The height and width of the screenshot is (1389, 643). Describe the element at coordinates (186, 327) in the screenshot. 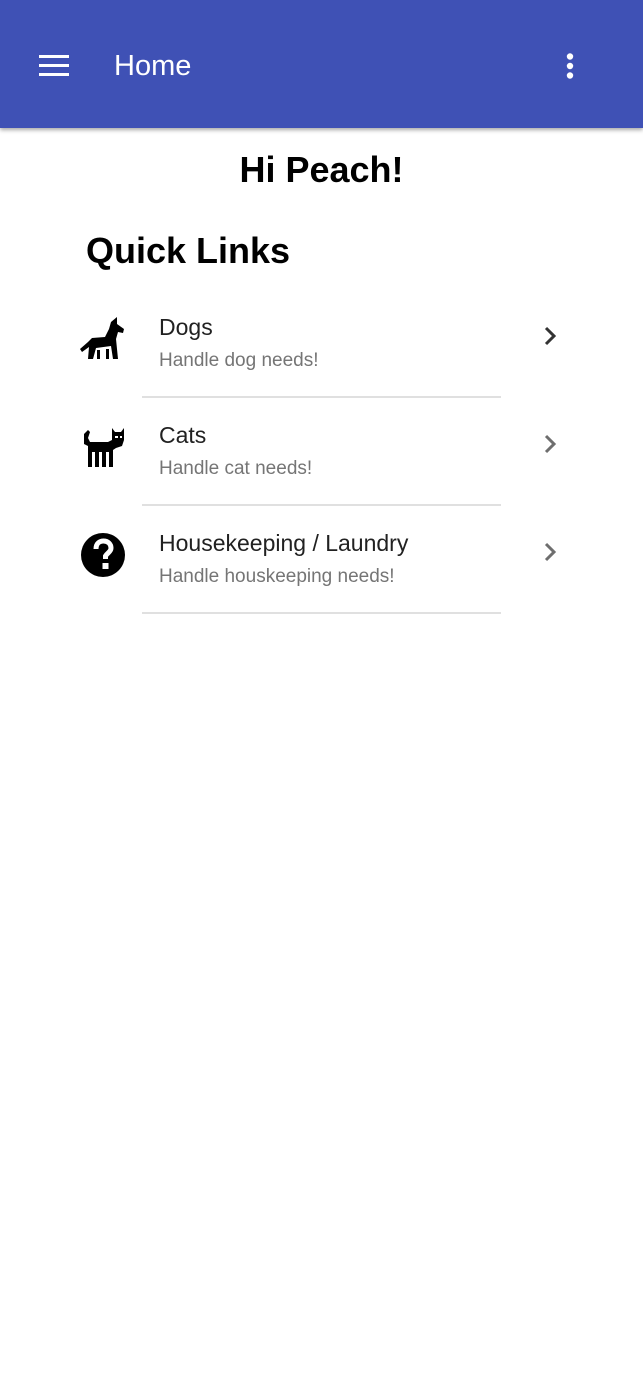

I see `quick-link-title: Dogs` at that location.